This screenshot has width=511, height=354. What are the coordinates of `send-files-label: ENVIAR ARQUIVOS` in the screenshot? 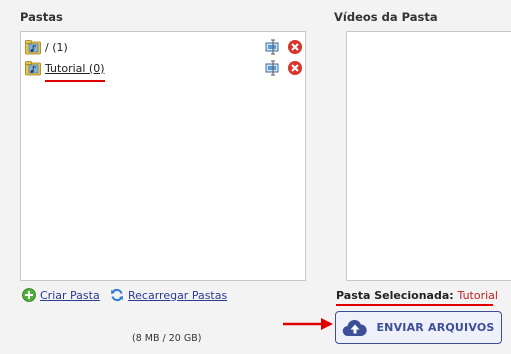 It's located at (435, 327).